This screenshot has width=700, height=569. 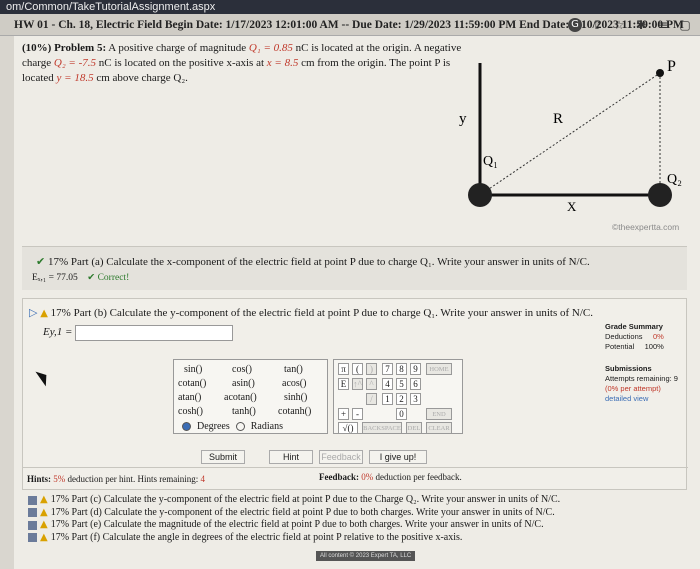 I want to click on problem-prefix: (10%) Problem 5:, so click(x=64, y=48).